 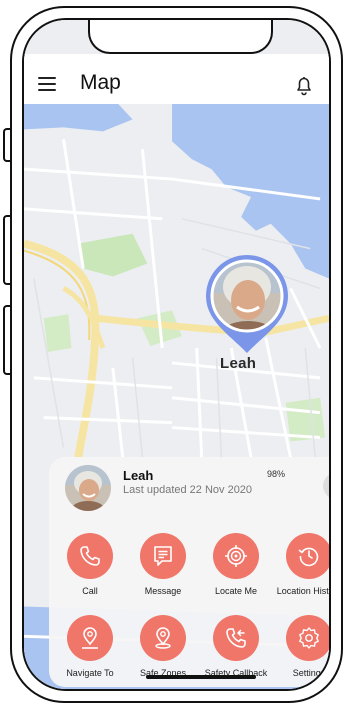 I want to click on location-history-button: Location History, so click(x=301, y=565).